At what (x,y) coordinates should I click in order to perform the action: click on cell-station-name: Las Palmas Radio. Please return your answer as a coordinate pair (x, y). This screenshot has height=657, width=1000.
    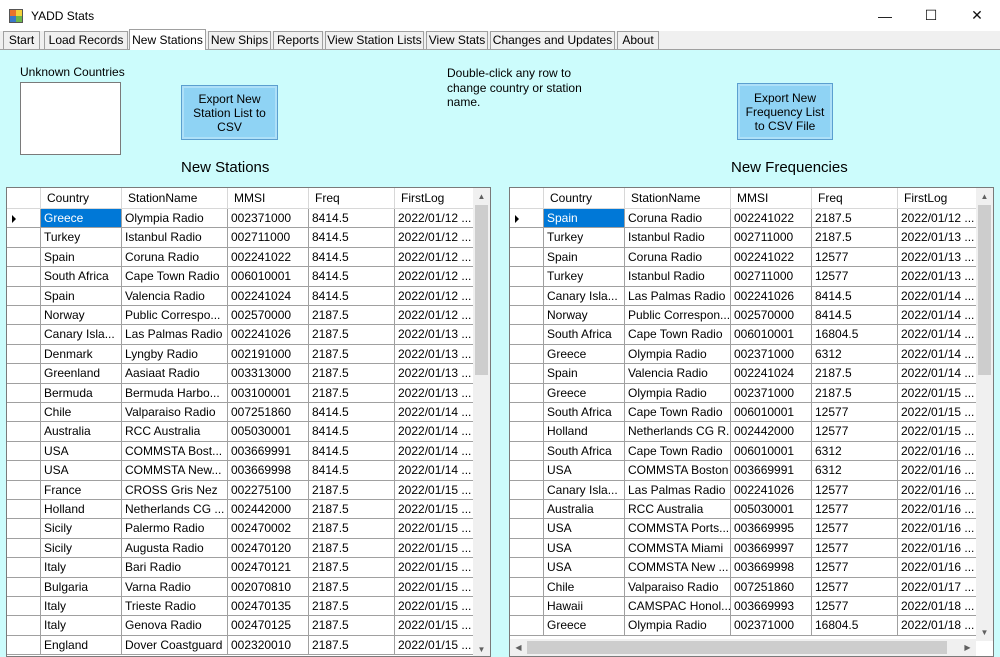
    Looking at the image, I should click on (175, 335).